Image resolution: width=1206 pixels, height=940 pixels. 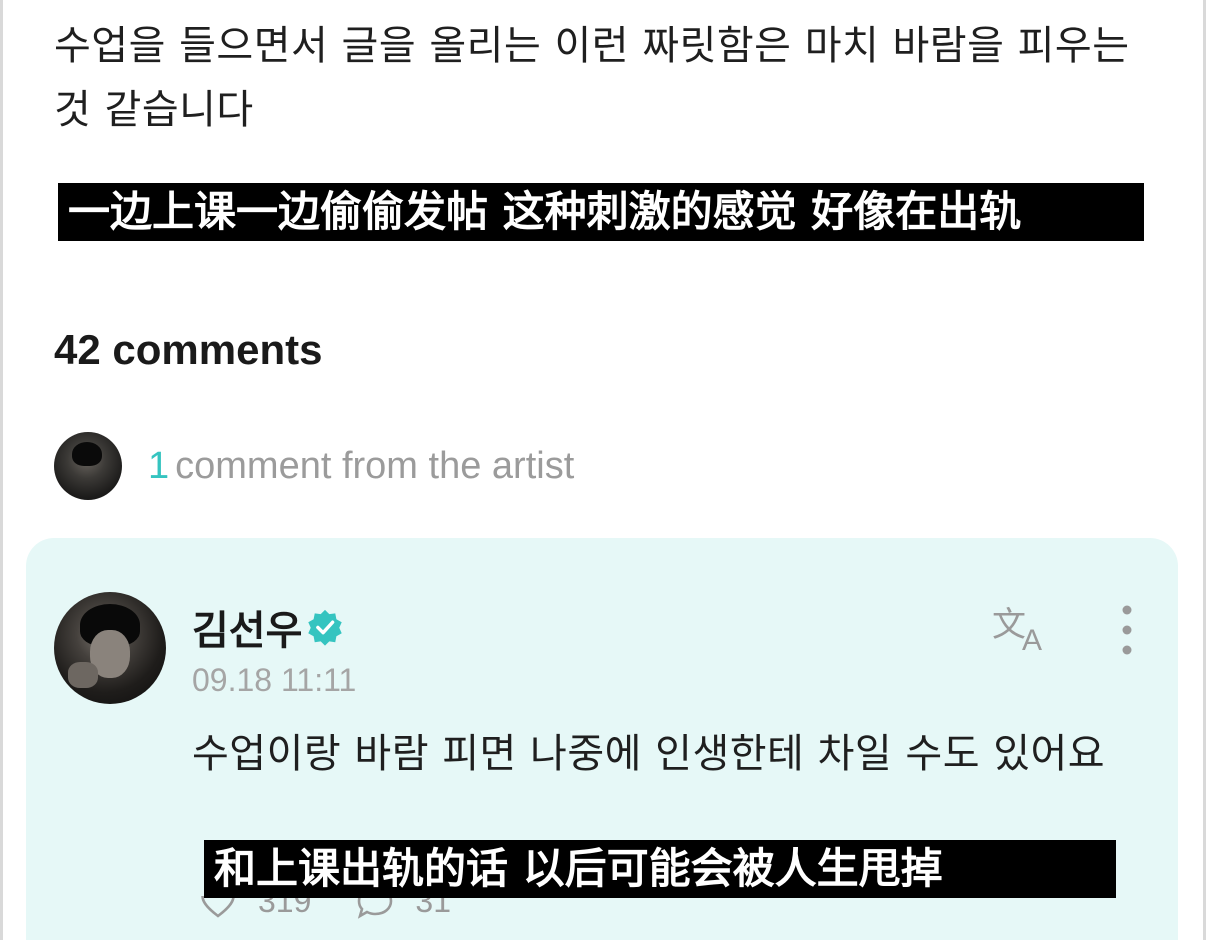 What do you see at coordinates (375, 907) in the screenshot?
I see `reply-bubble-icon` at bounding box center [375, 907].